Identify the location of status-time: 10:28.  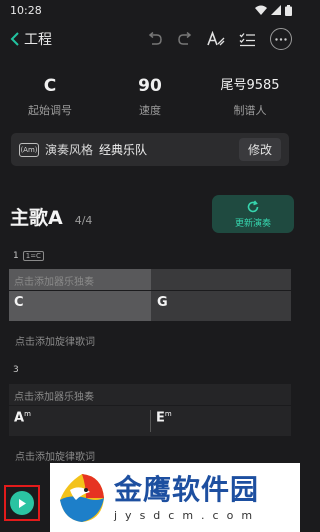
(26, 10).